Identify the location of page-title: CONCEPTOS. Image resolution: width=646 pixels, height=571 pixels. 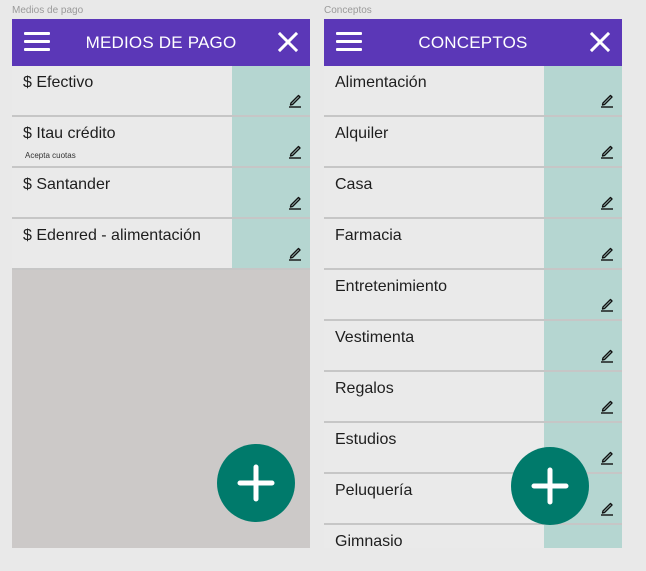
(473, 42).